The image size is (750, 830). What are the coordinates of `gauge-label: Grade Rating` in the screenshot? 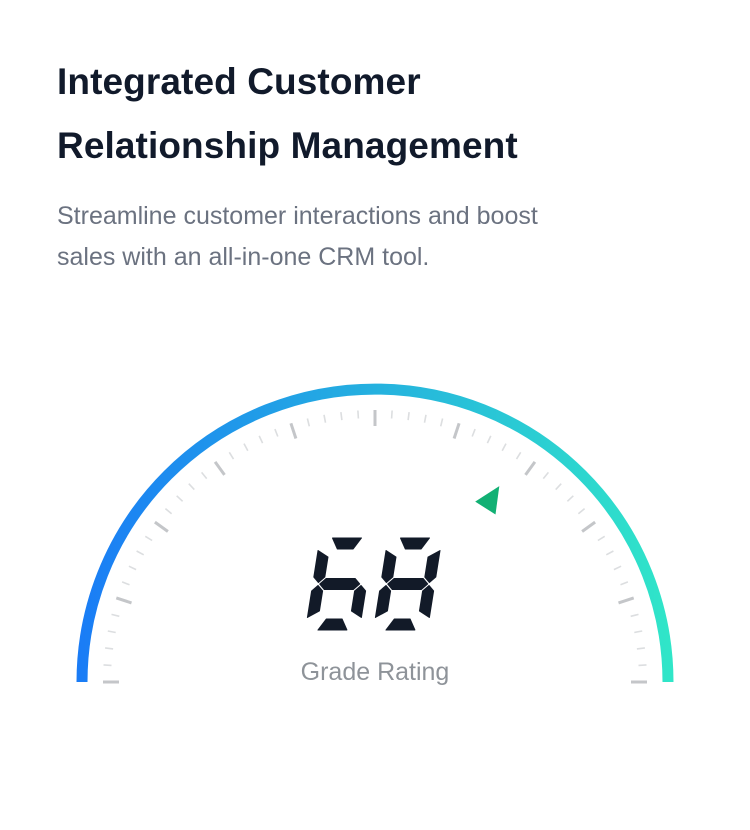 It's located at (375, 672).